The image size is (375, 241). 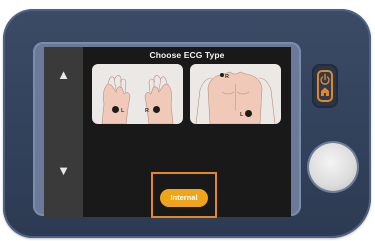 What do you see at coordinates (242, 115) in the screenshot?
I see `label-chest-left: L` at bounding box center [242, 115].